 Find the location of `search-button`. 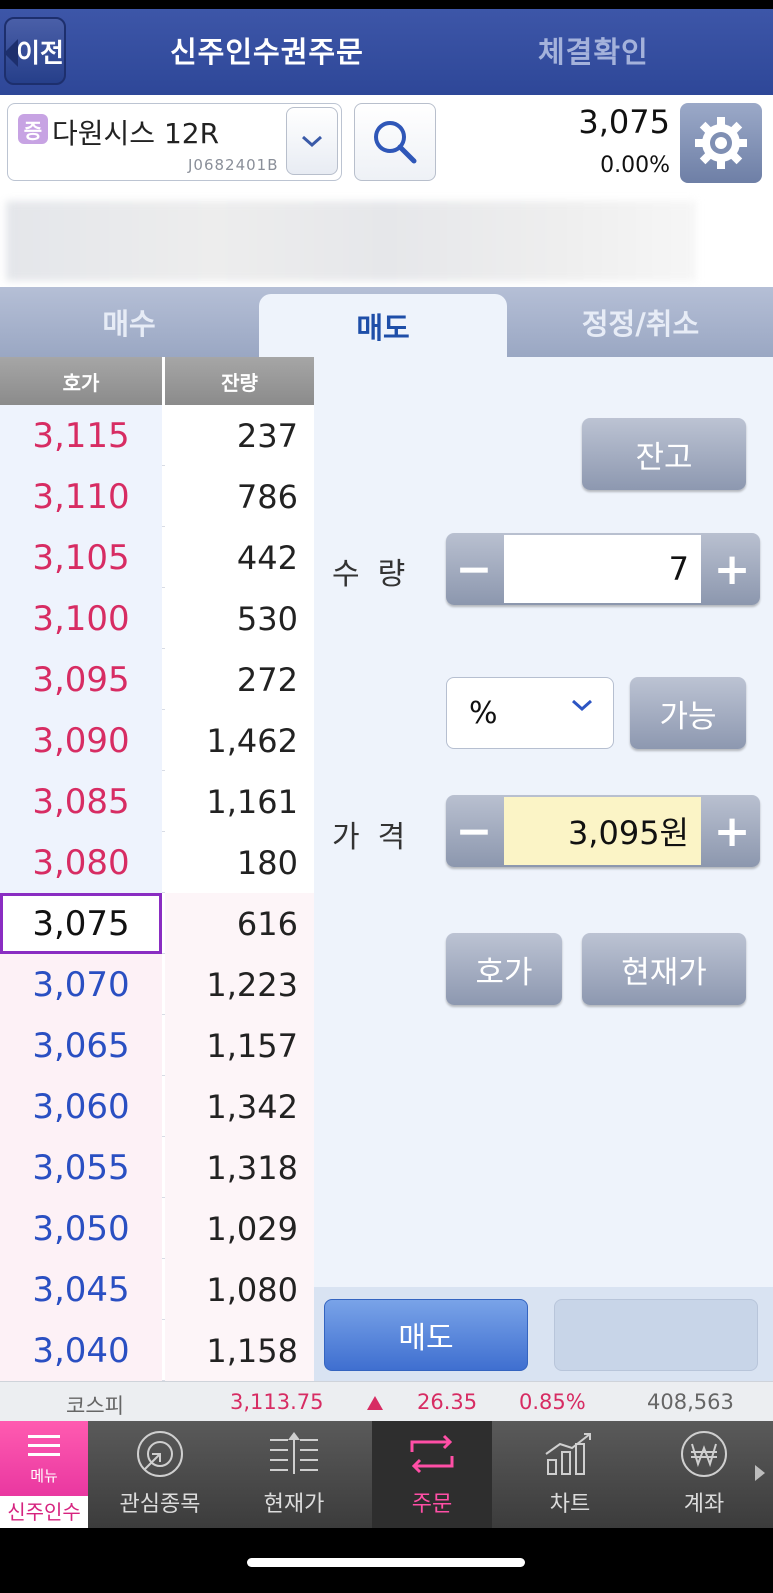

search-button is located at coordinates (395, 142).